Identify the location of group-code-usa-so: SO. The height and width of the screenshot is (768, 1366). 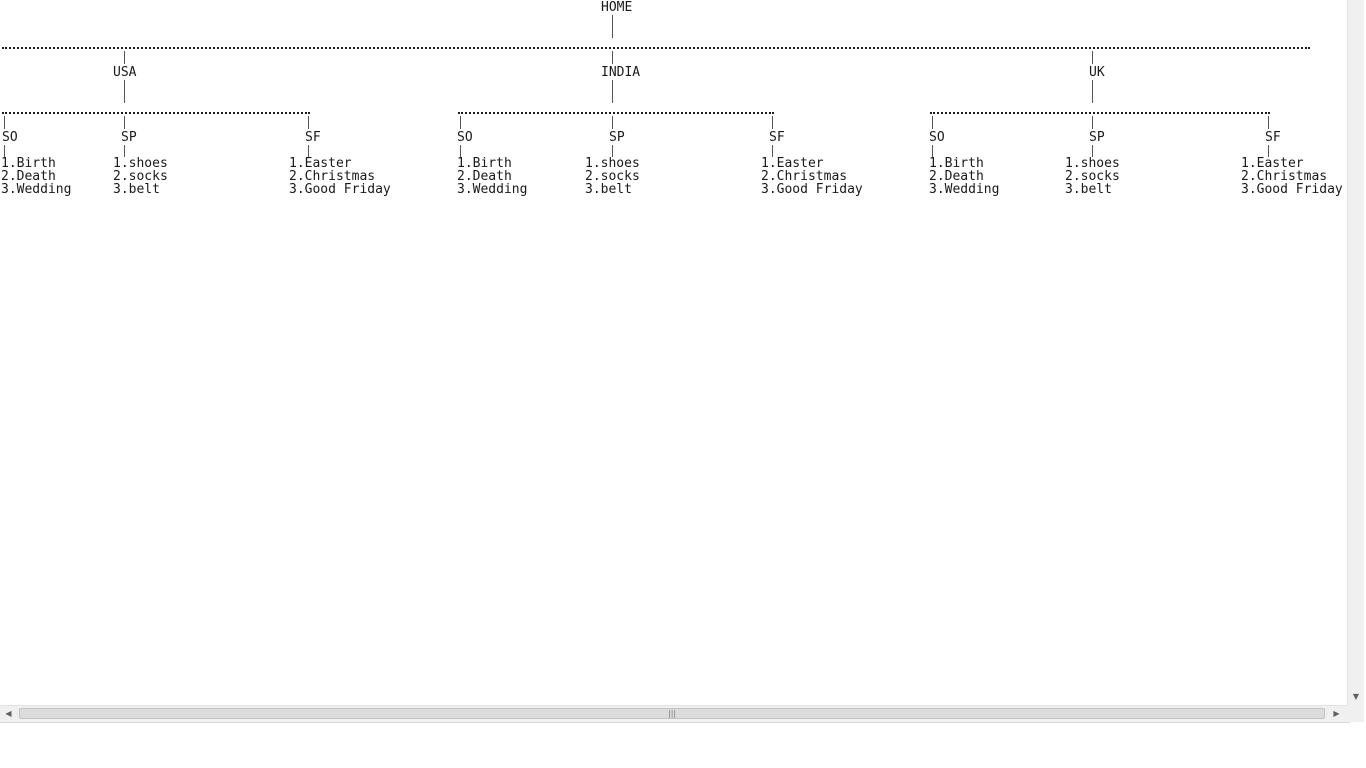
(10, 137).